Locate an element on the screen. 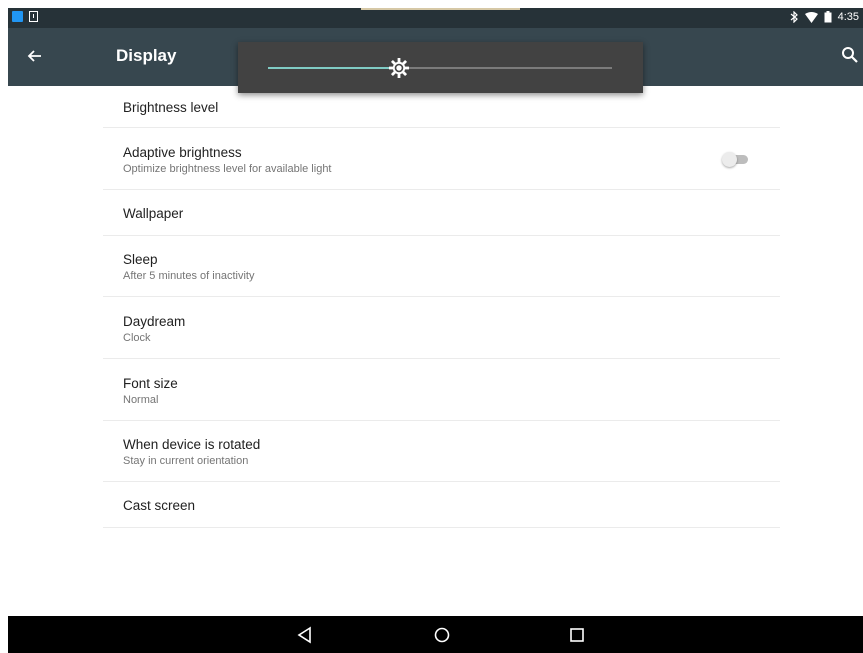  arrow-left-icon is located at coordinates (35, 56).